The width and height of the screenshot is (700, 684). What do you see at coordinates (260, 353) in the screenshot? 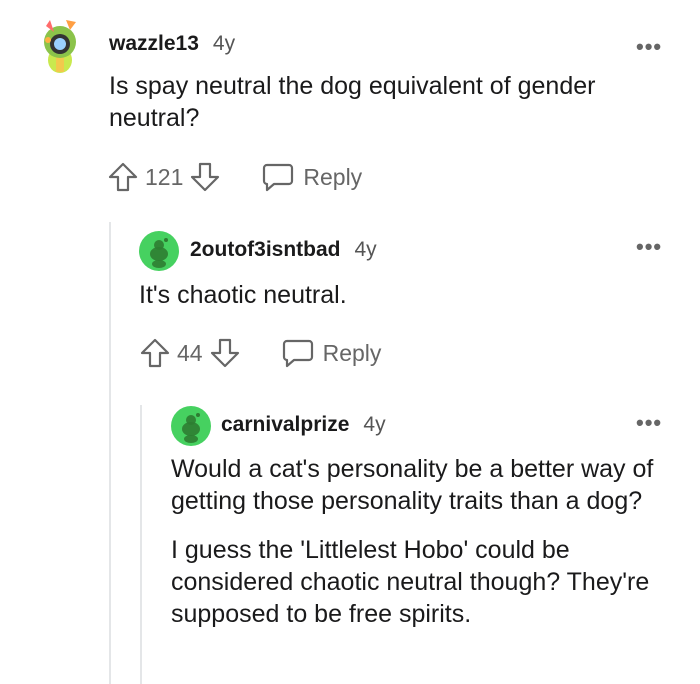
I see `comment-actions: 44 Reply` at bounding box center [260, 353].